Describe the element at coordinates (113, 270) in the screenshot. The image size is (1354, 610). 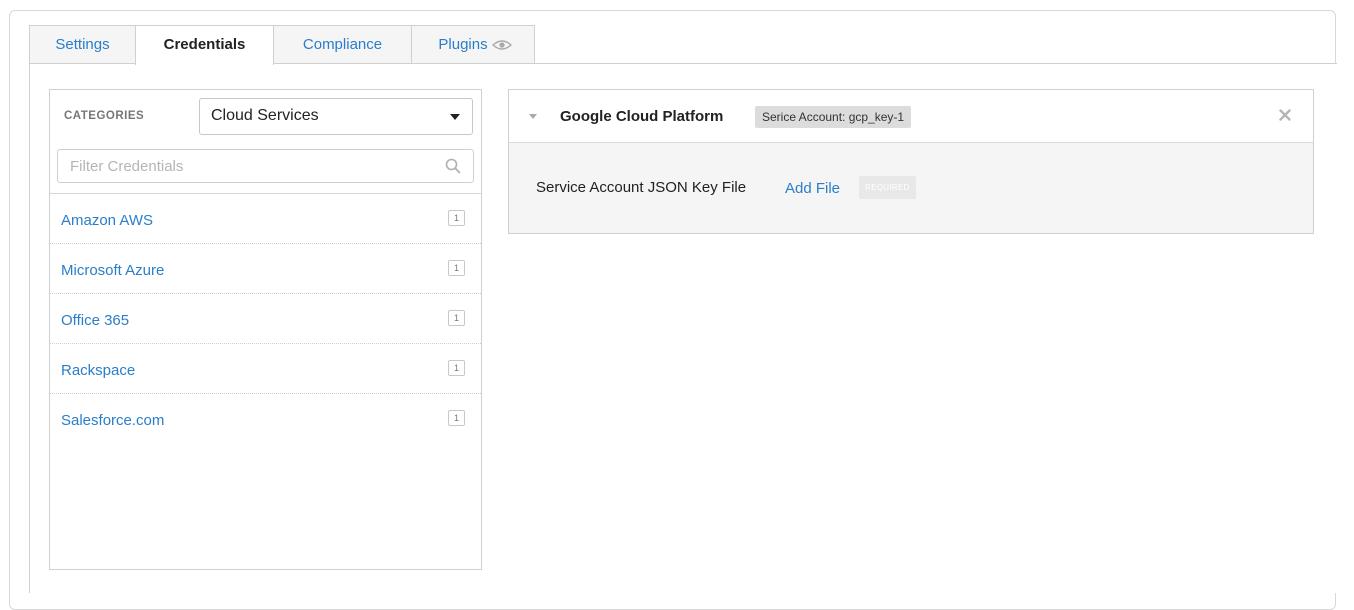
I see `list-item-label: Microsoft Azure` at that location.